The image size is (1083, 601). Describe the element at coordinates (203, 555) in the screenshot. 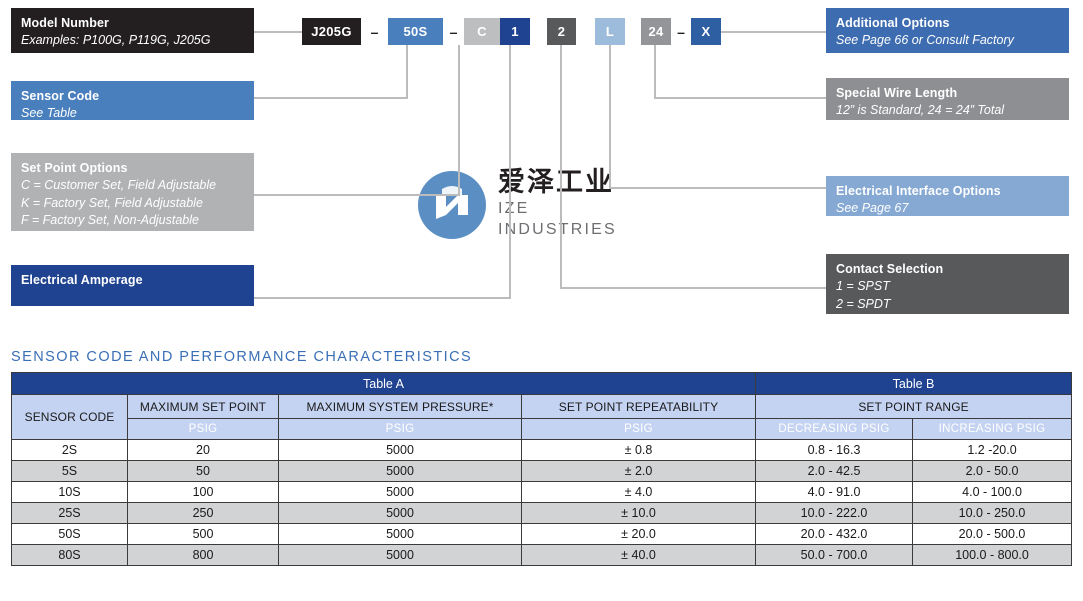

I see `cell-max-set-point: 800` at that location.